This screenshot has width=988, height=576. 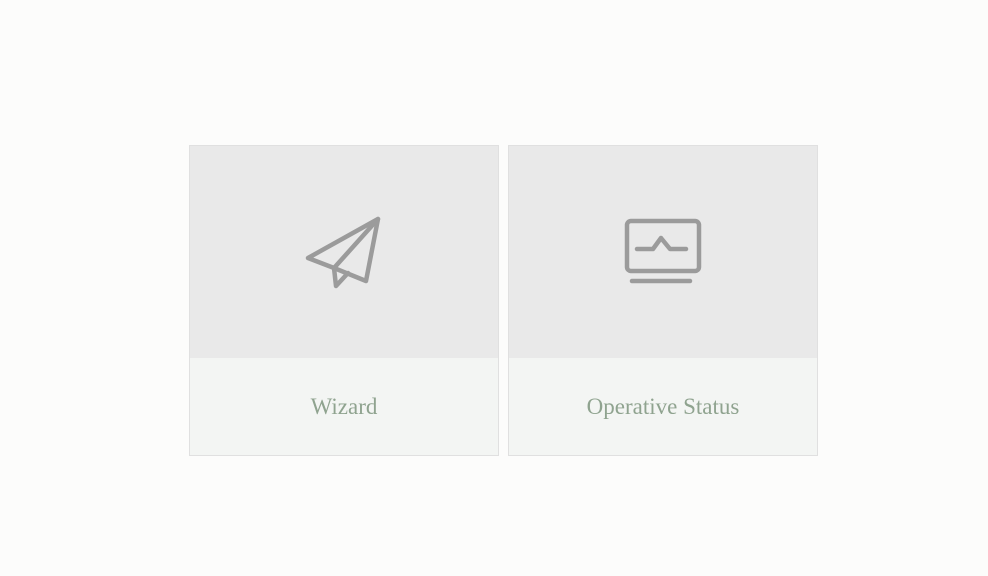 I want to click on operative-status-tile-icon-area, so click(x=663, y=252).